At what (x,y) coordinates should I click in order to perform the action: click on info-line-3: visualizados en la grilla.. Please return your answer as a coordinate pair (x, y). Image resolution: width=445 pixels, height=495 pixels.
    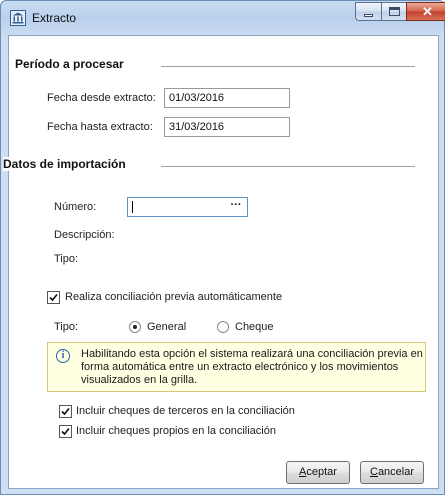
    Looking at the image, I should click on (139, 380).